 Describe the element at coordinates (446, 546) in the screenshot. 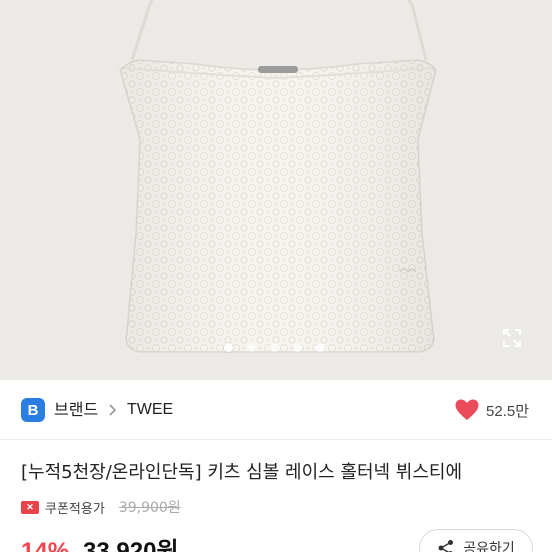

I see `share-icon` at that location.